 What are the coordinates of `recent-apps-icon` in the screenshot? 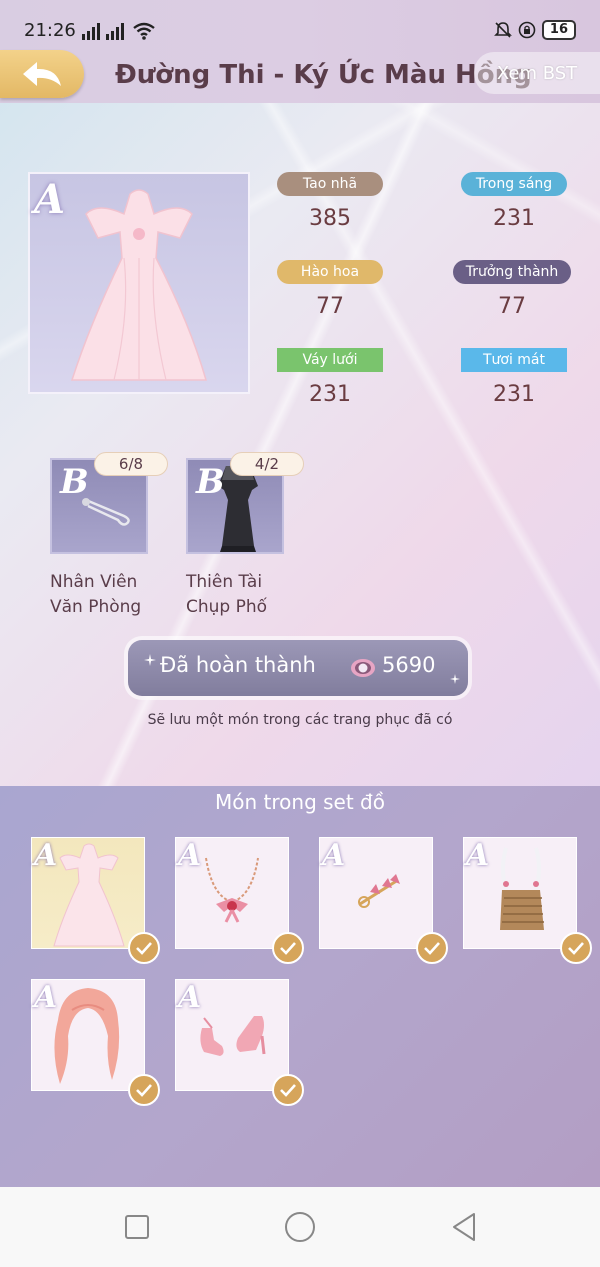 It's located at (137, 1227).